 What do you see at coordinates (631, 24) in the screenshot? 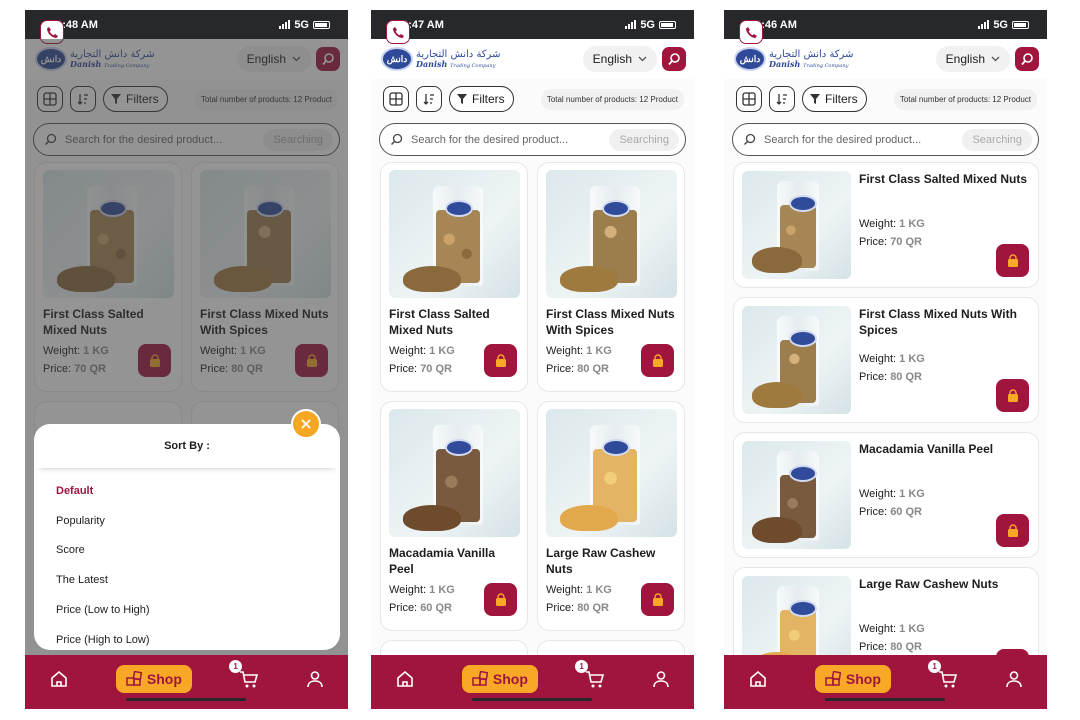
I see `signal-icon` at bounding box center [631, 24].